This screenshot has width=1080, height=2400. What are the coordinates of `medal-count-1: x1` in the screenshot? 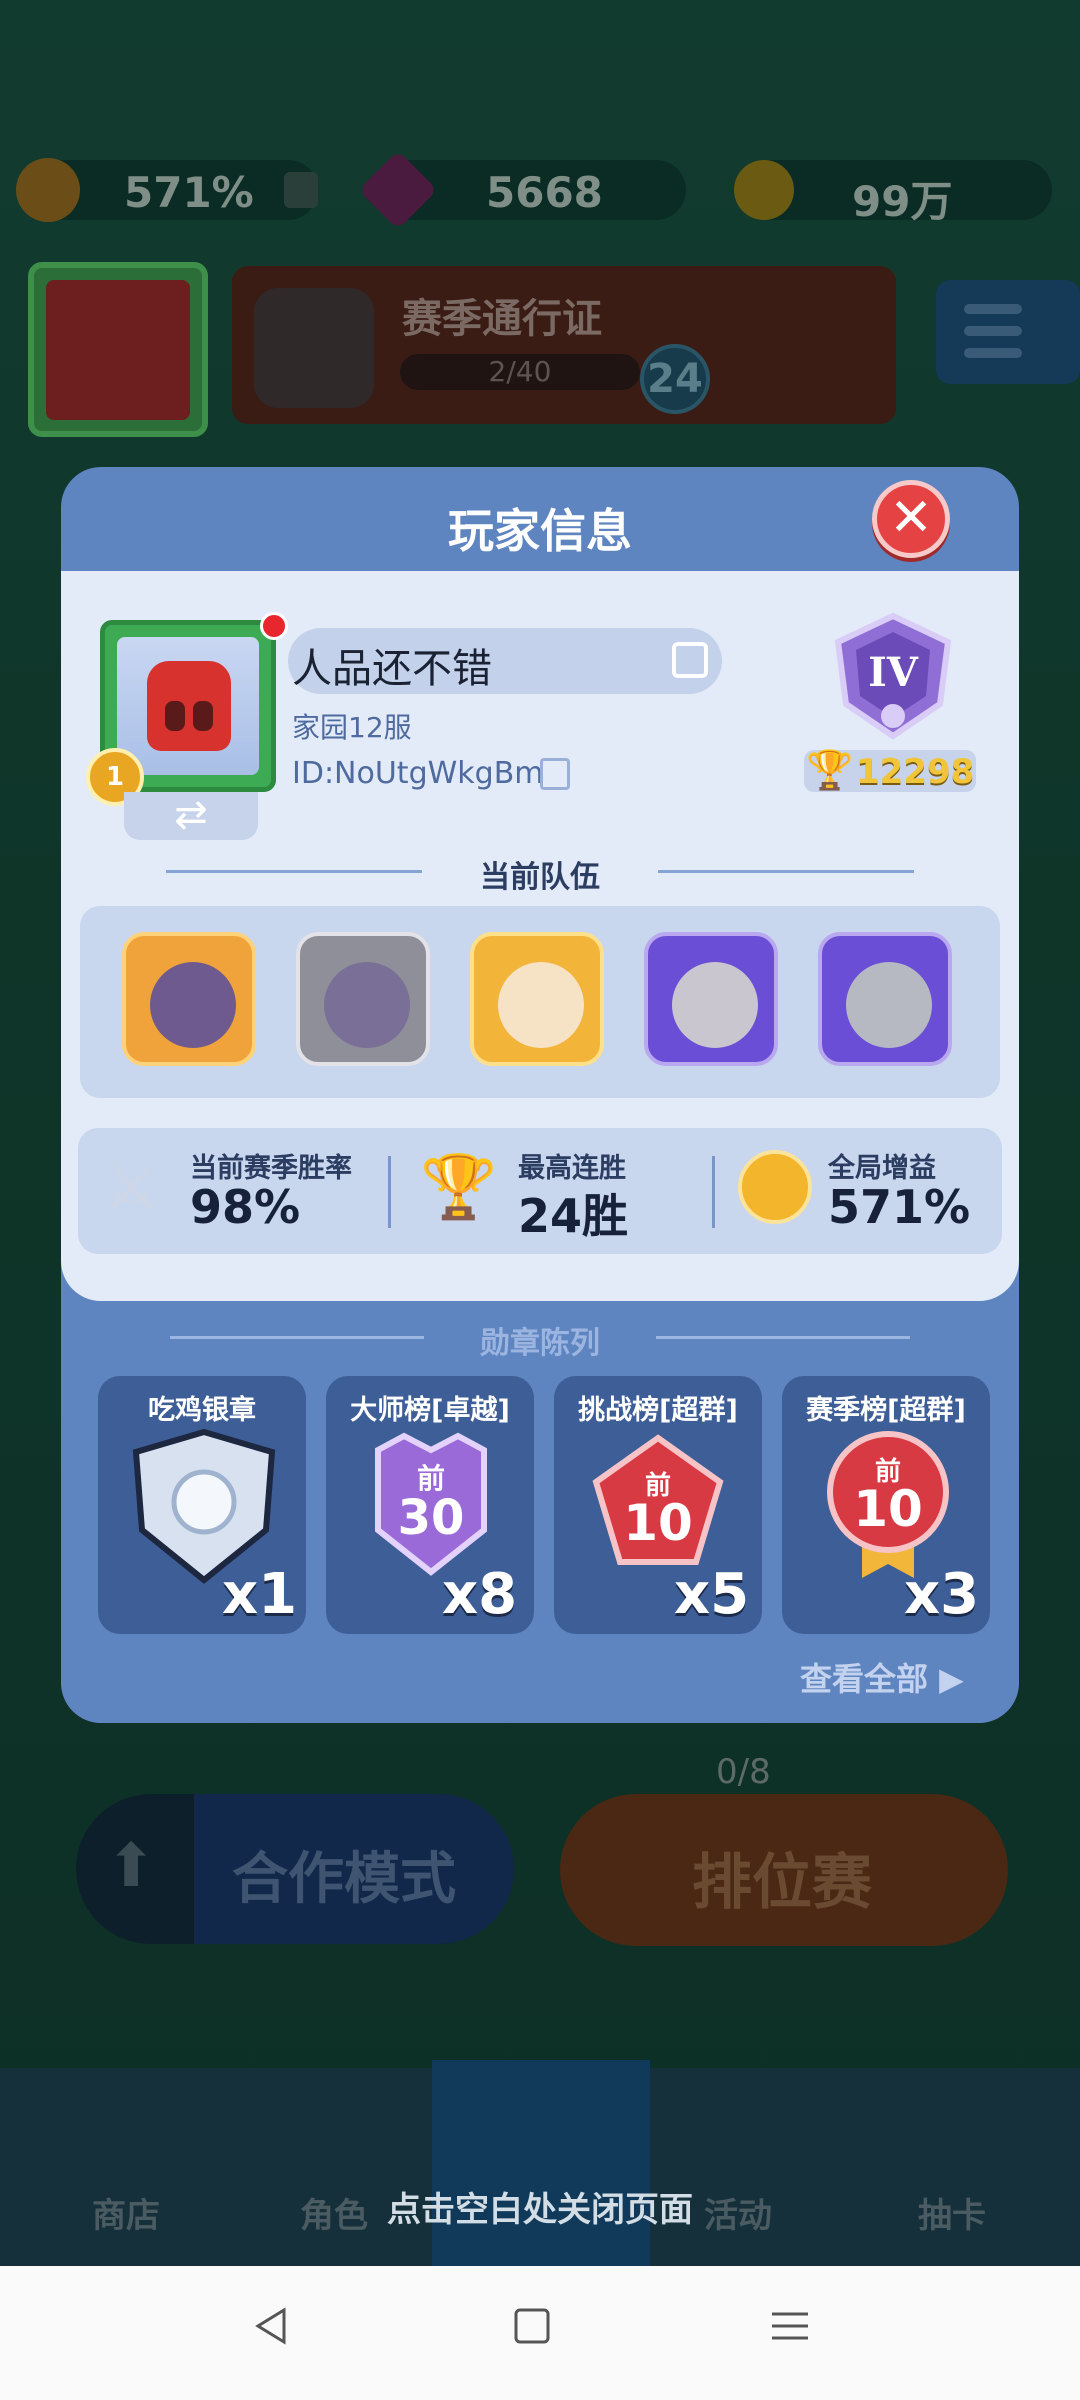 It's located at (260, 1594).